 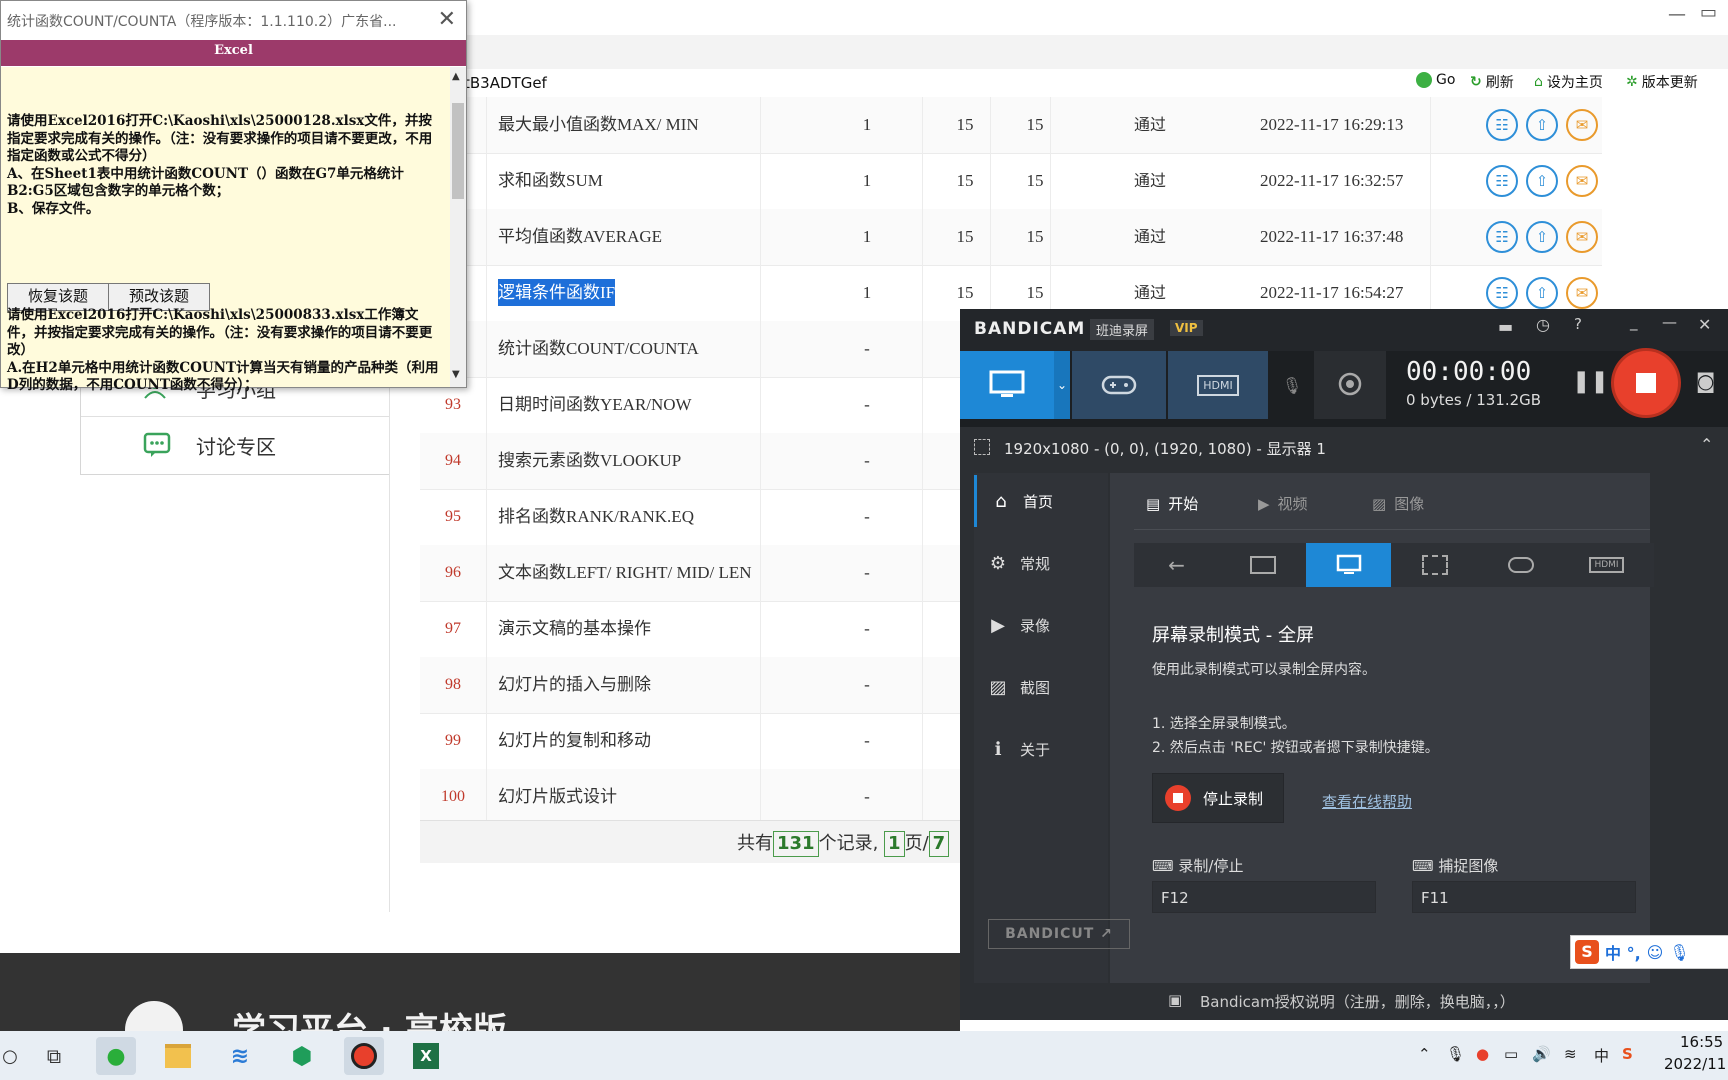 I want to click on bandicut-button: BANDICUT ↗, so click(x=1059, y=934).